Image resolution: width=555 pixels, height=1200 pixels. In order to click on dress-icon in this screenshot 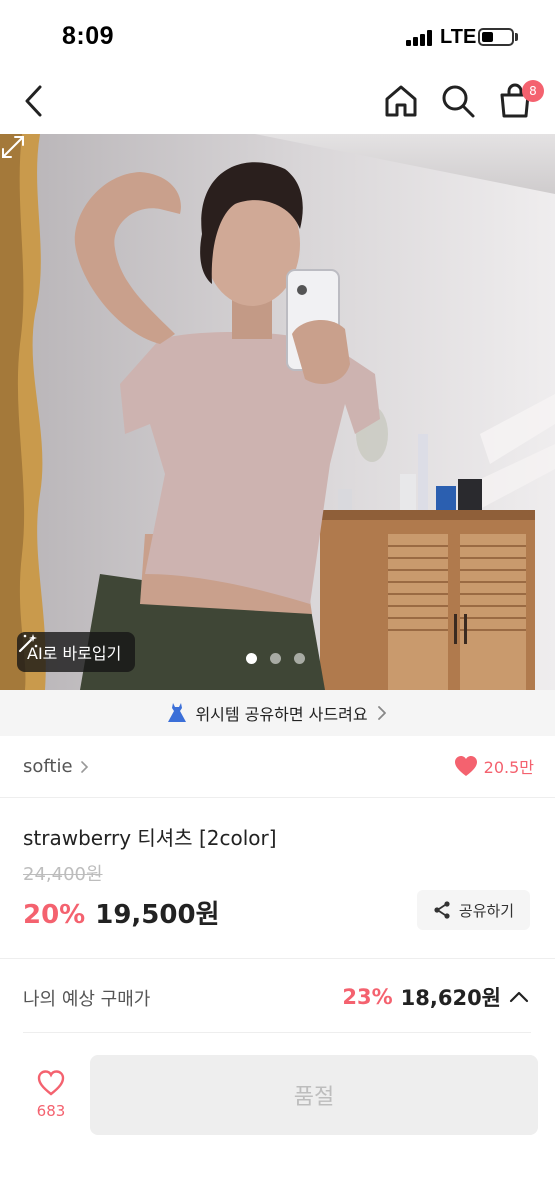, I will do `click(177, 712)`.